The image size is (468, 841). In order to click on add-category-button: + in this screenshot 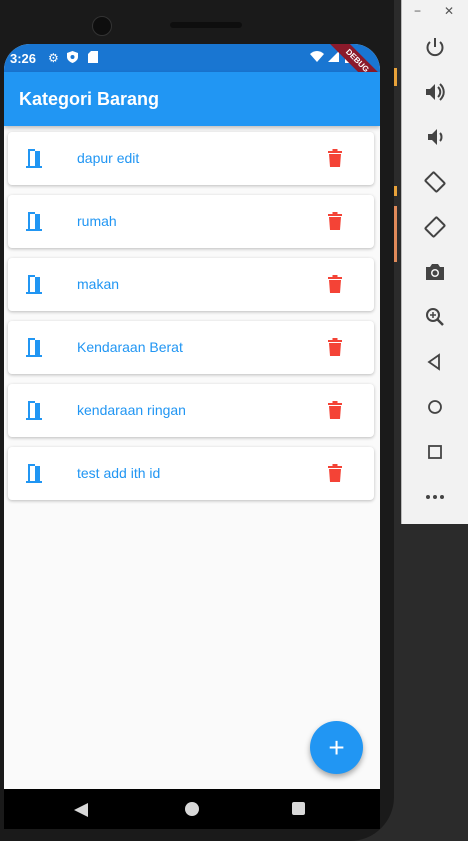, I will do `click(336, 747)`.